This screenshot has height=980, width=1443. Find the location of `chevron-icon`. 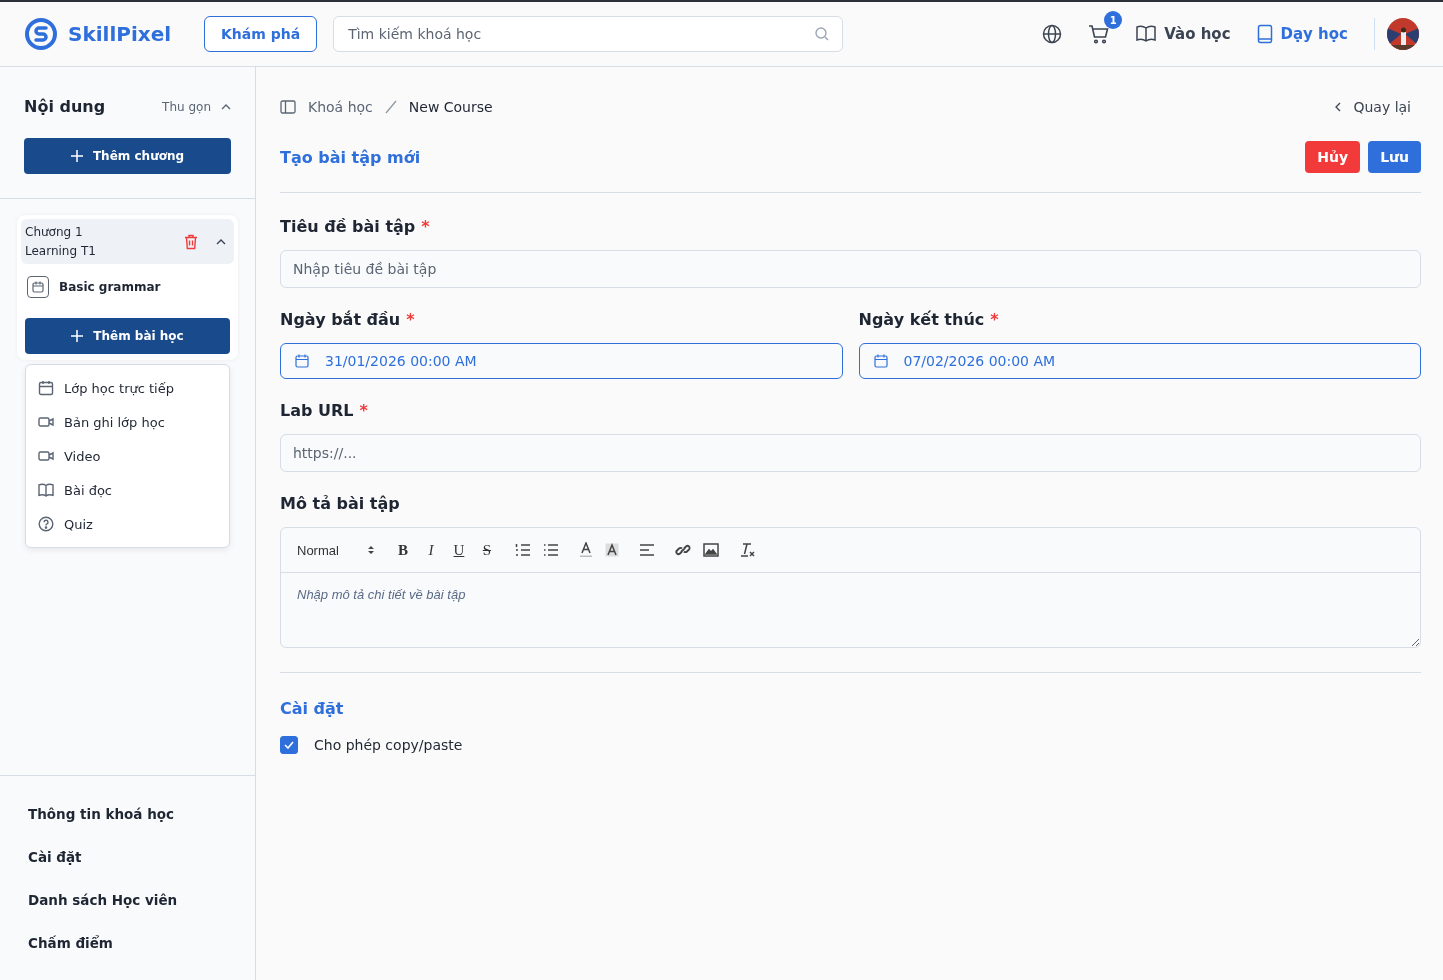

chevron-icon is located at coordinates (221, 241).